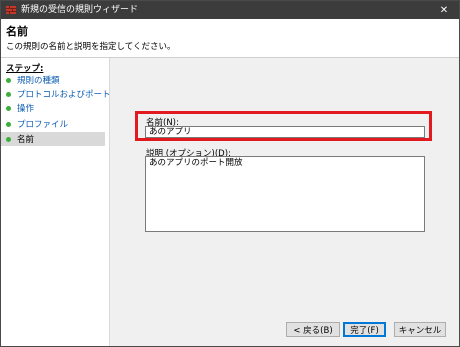 The width and height of the screenshot is (460, 347). Describe the element at coordinates (43, 125) in the screenshot. I see `step-label: プロファイル` at that location.